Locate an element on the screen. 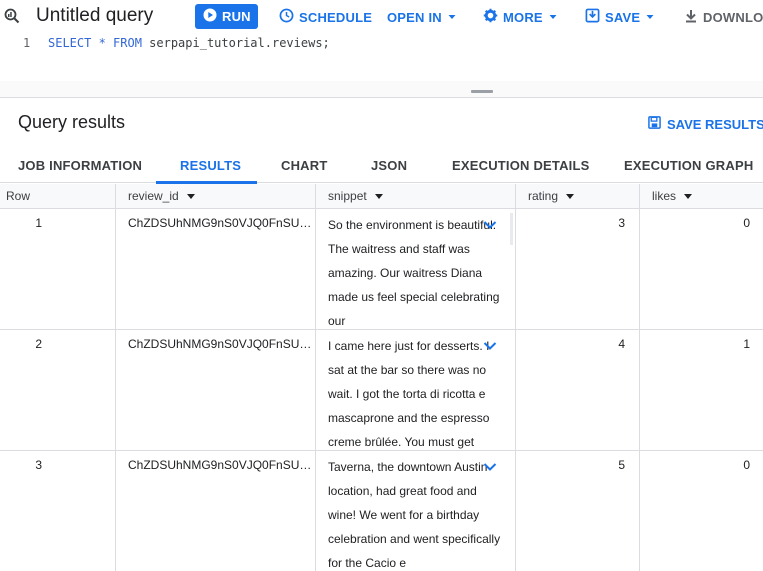  schedule-label: SCHEDULE is located at coordinates (336, 17).